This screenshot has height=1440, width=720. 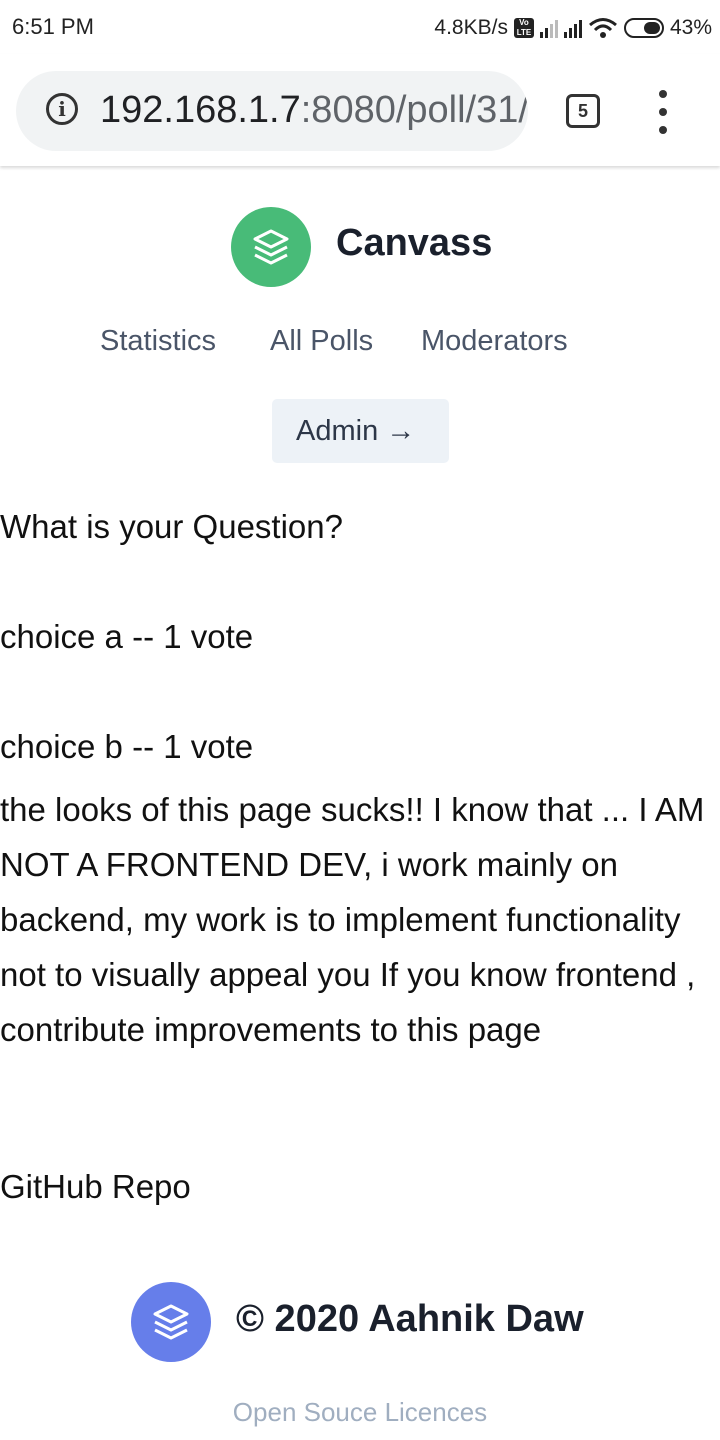 I want to click on nav-link-all-polls: All Polls, so click(x=321, y=341).